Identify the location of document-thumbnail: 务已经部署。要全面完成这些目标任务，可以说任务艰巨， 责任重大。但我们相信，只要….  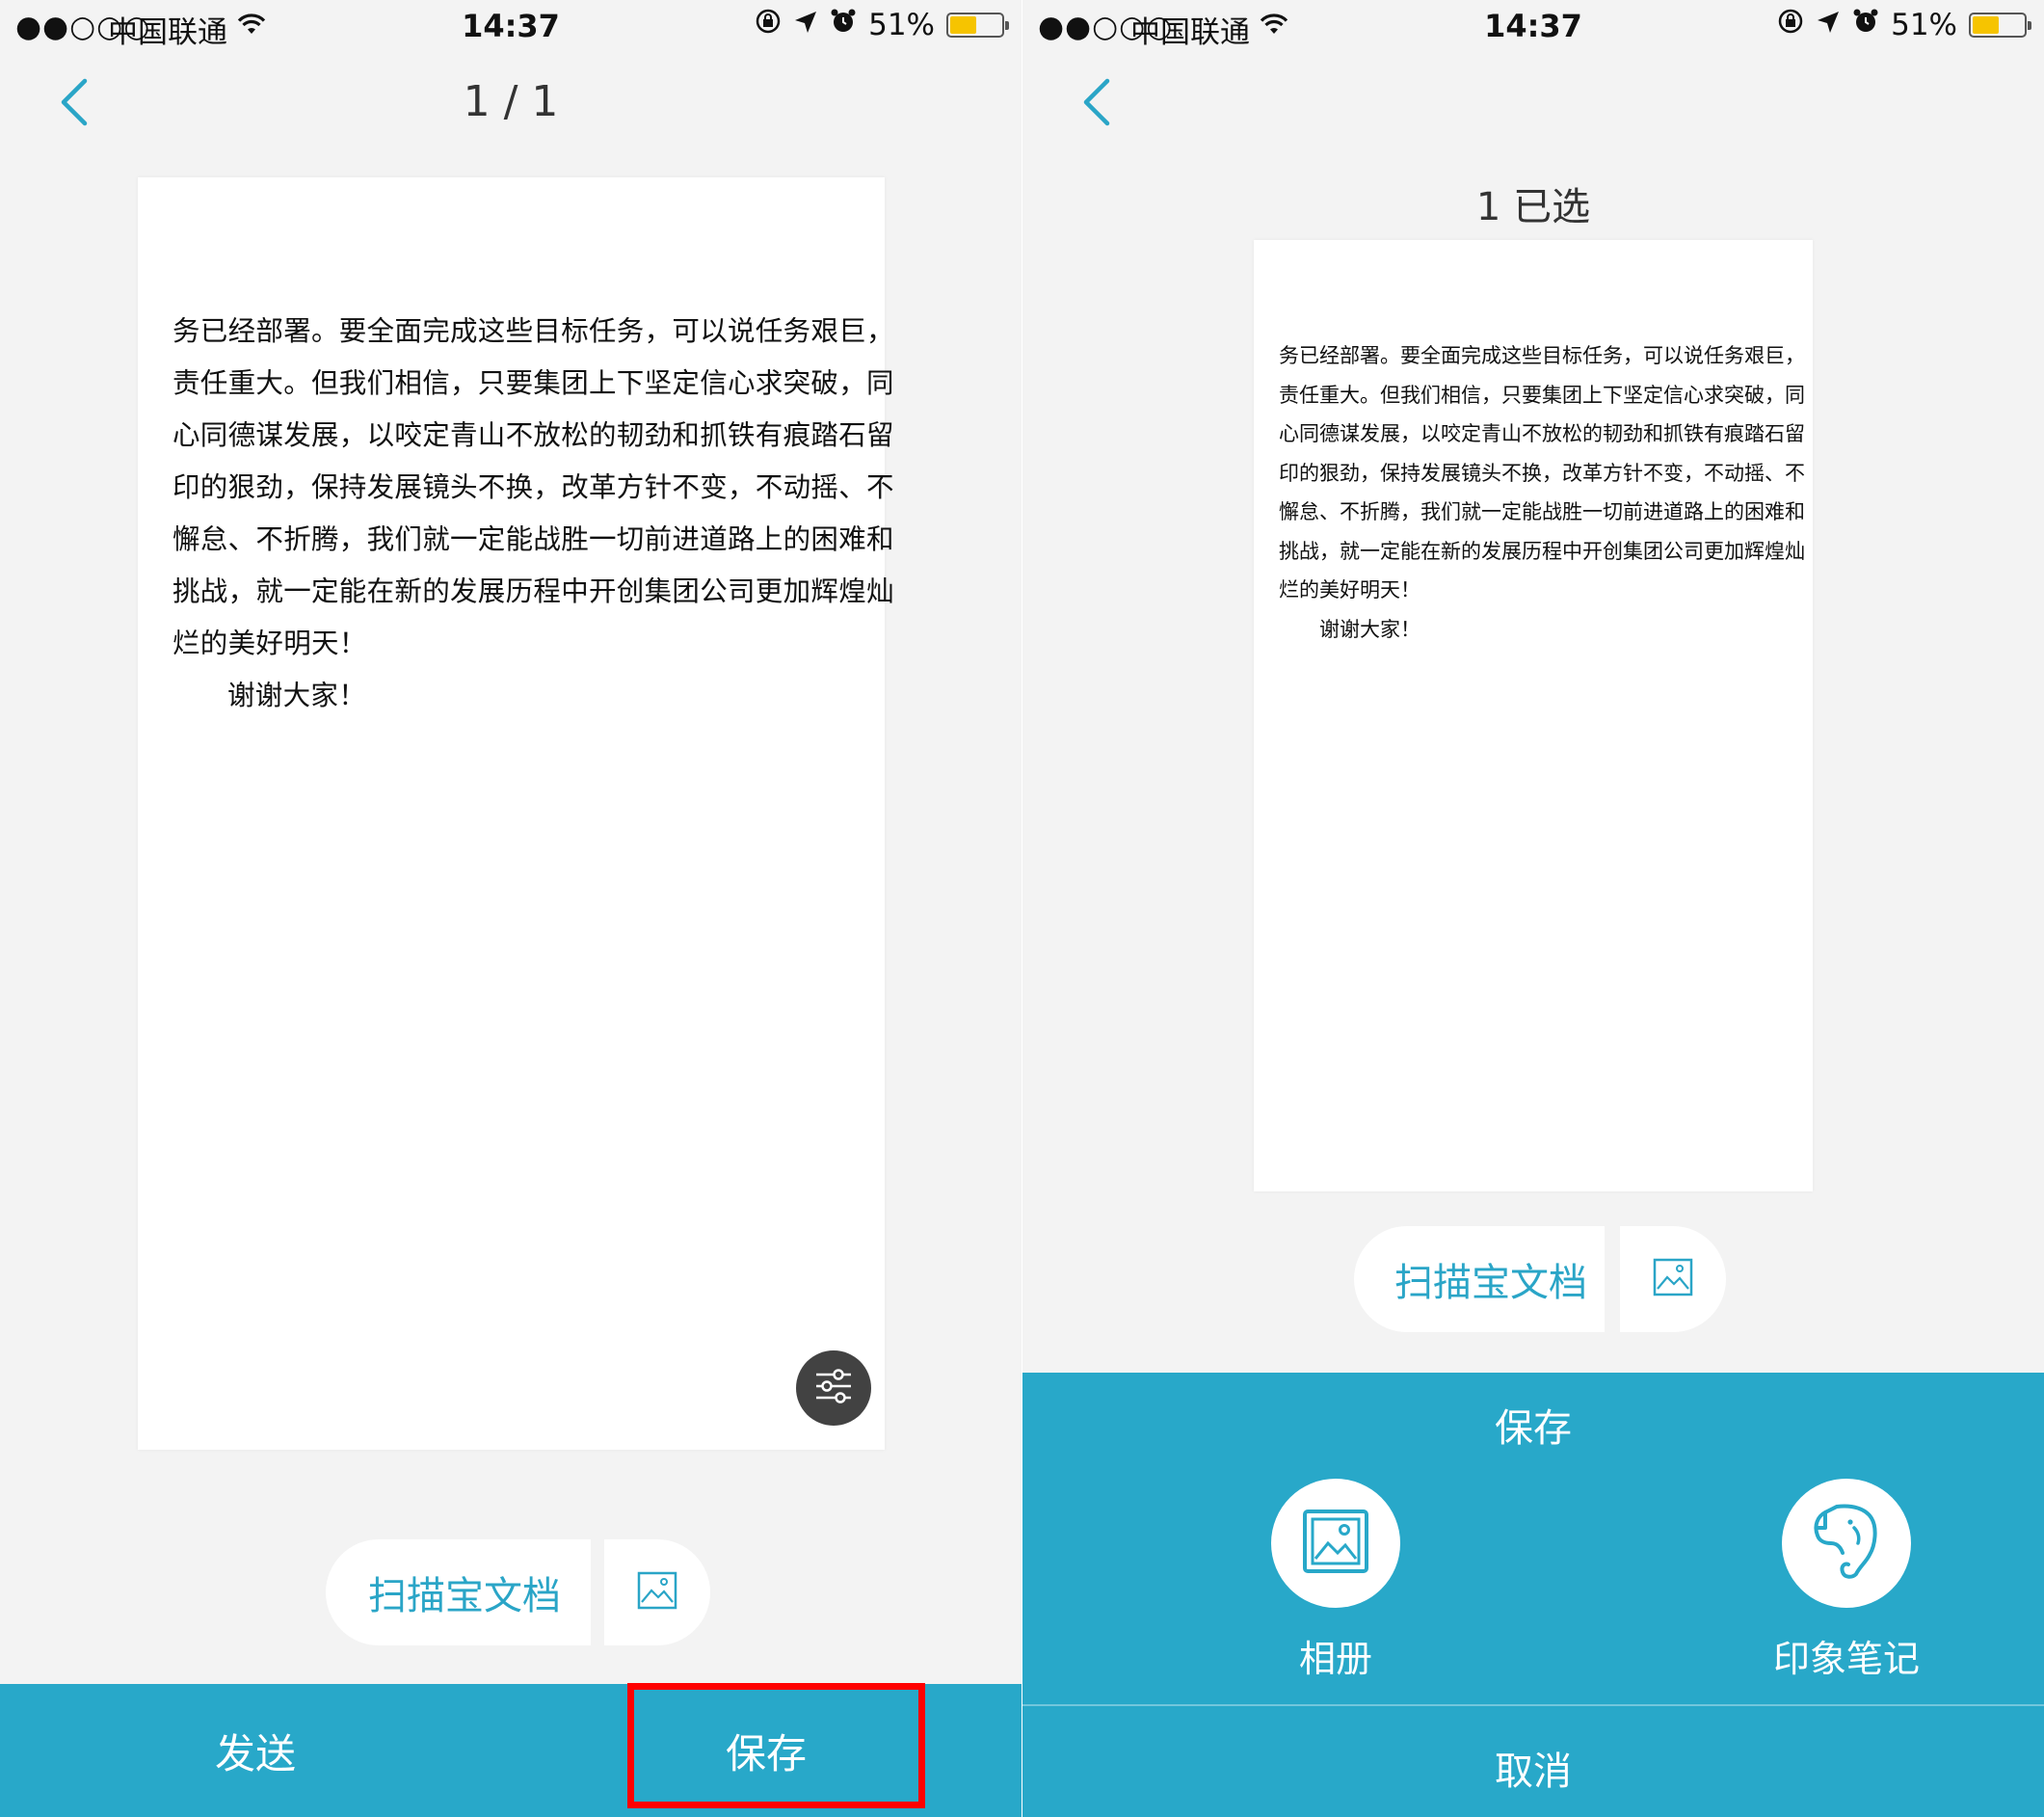
(1533, 716).